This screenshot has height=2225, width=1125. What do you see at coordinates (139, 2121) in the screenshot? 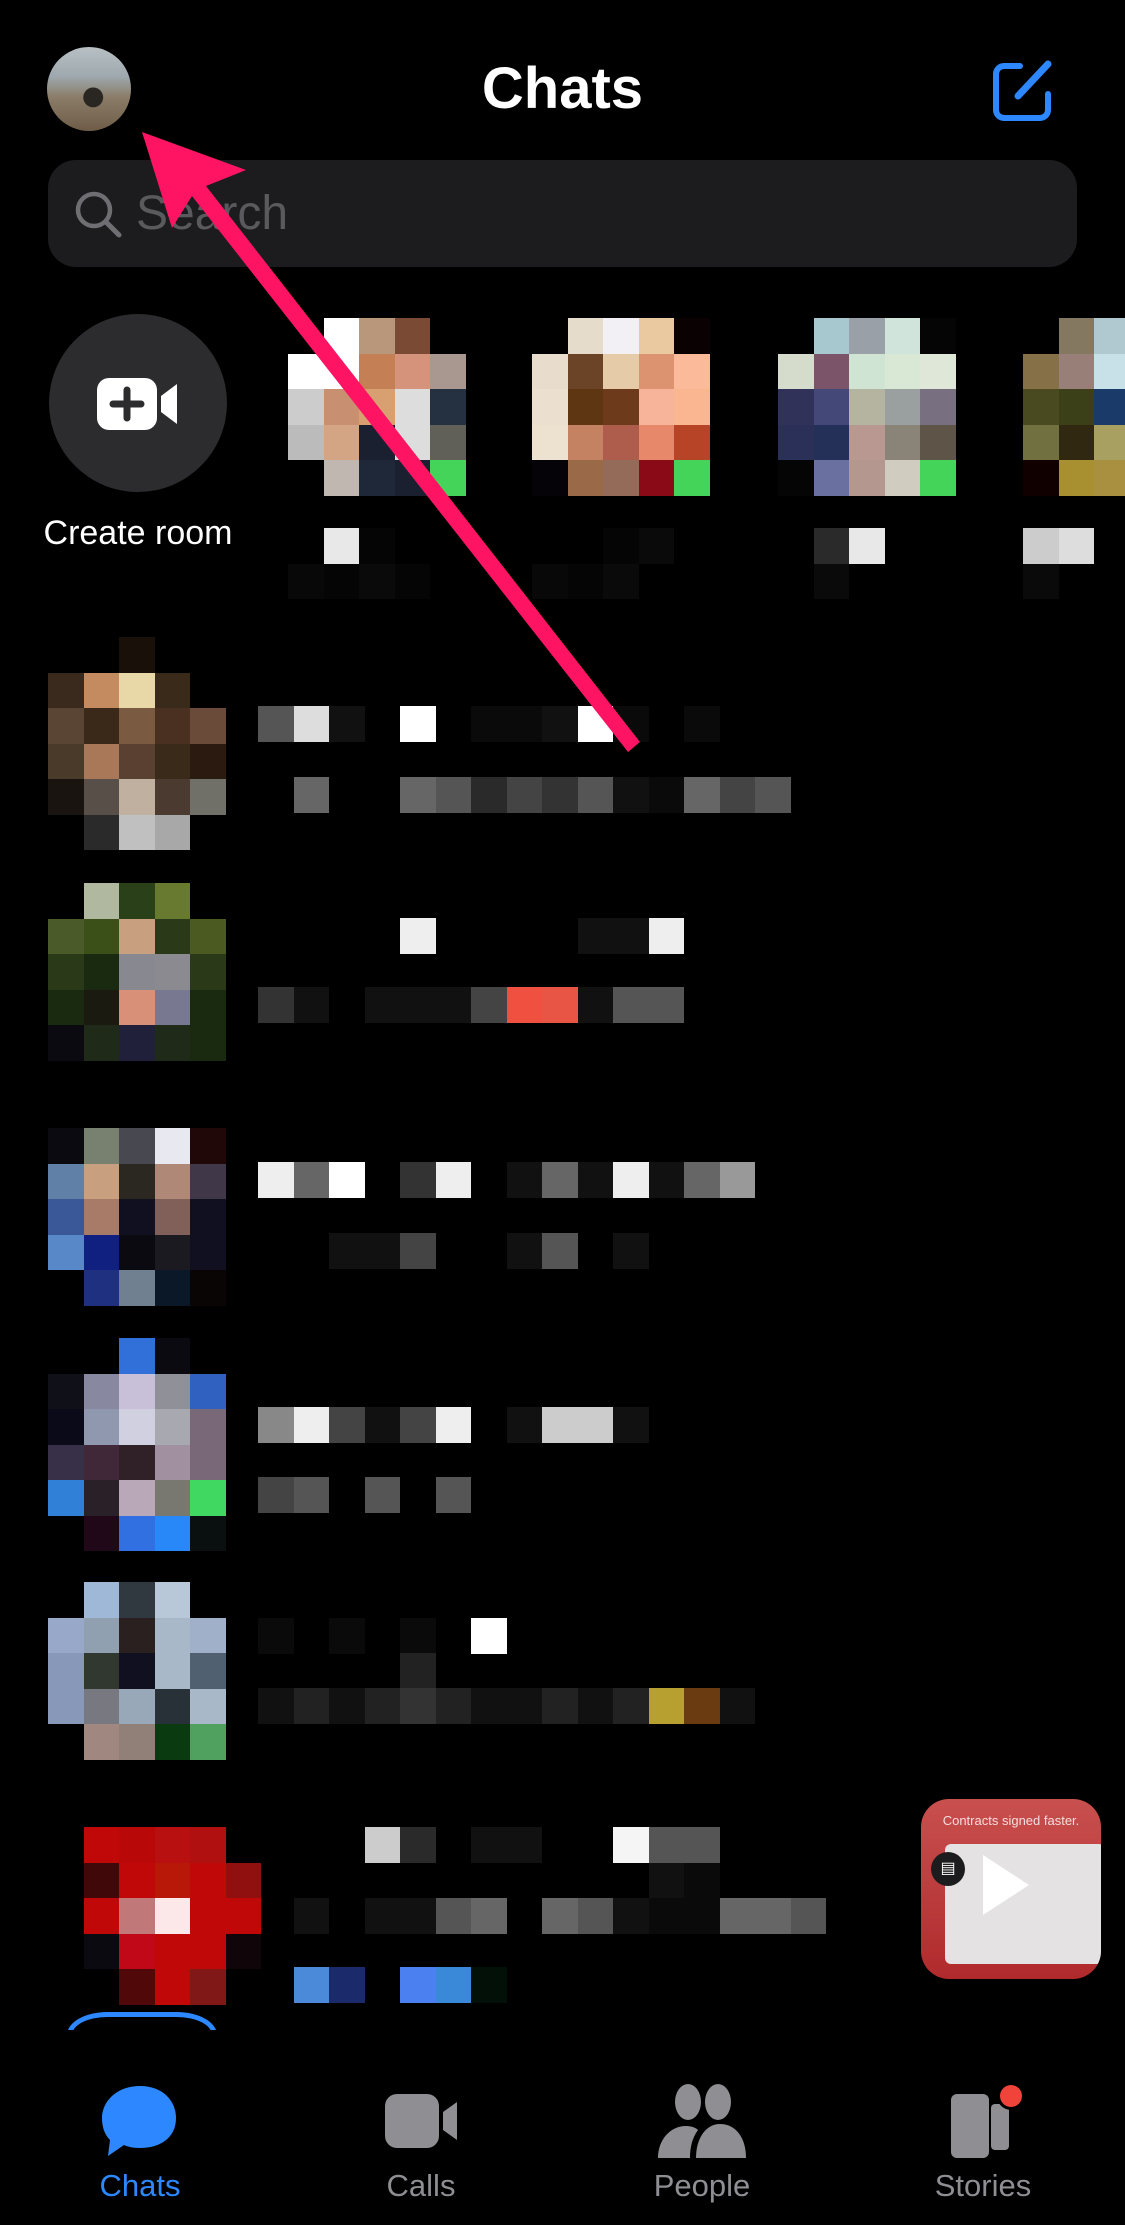
I see `chat-bubble-icon` at bounding box center [139, 2121].